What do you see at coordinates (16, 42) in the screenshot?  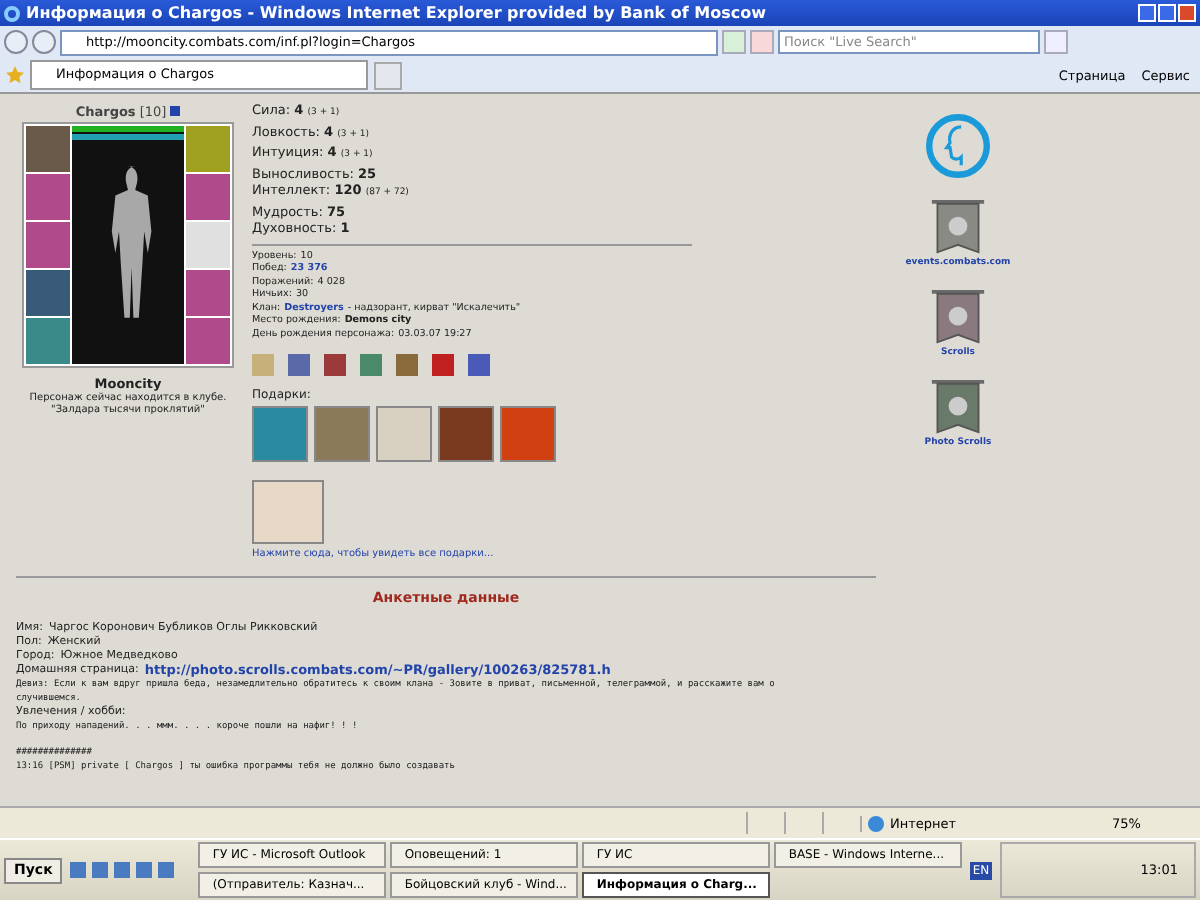 I see `back-button` at bounding box center [16, 42].